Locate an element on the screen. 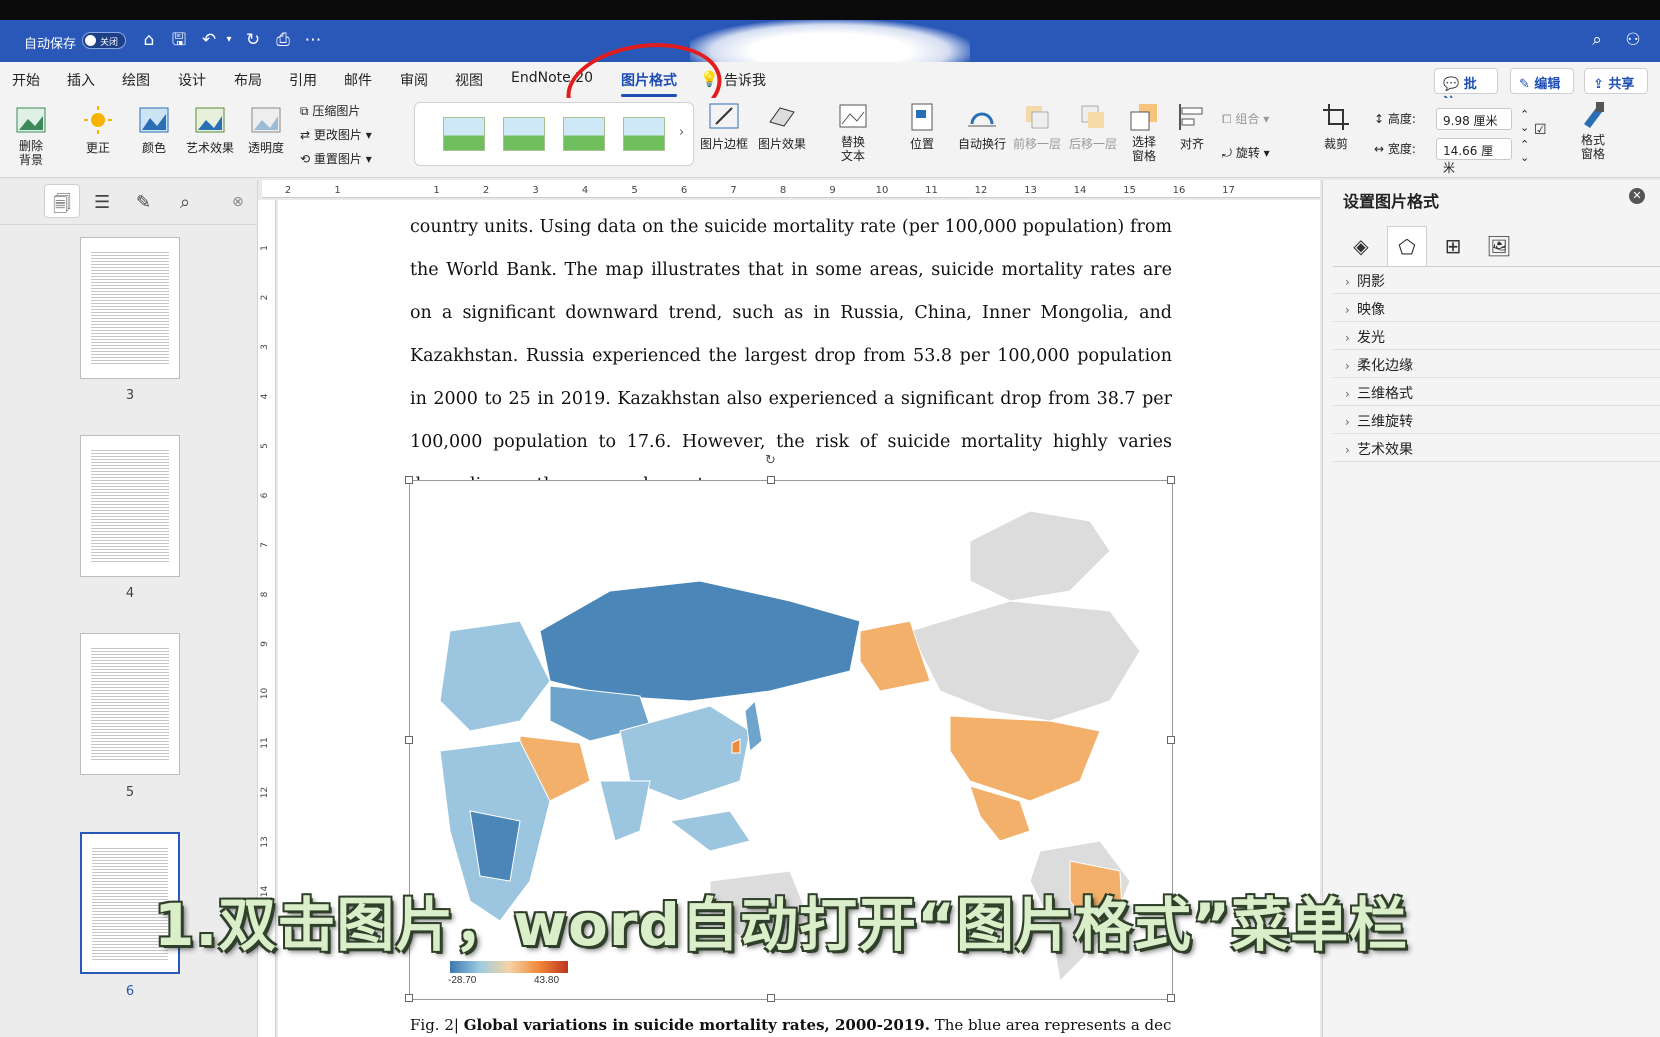  save-icon: 🖫 is located at coordinates (179, 40).